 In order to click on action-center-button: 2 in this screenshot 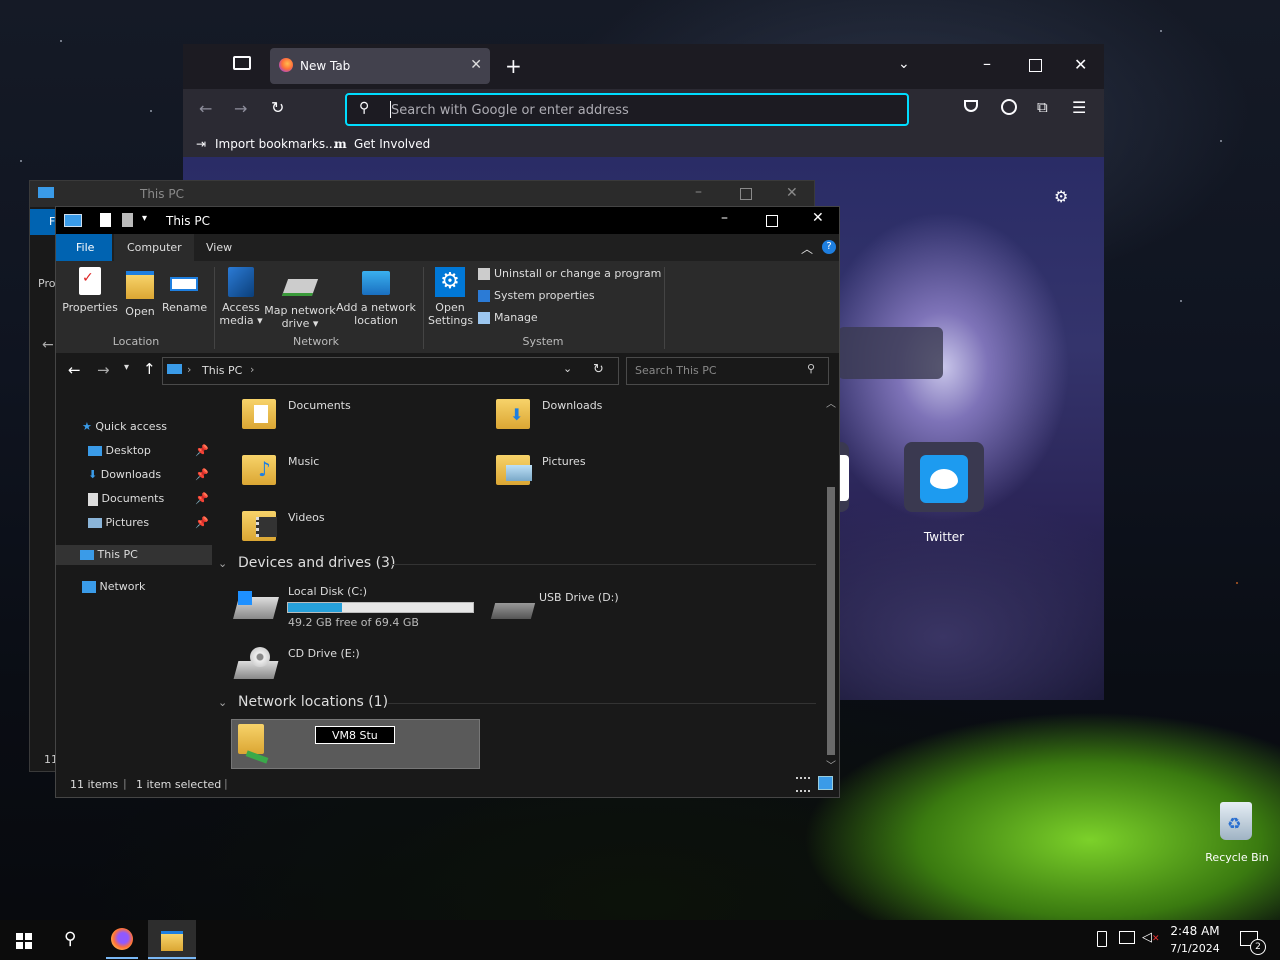, I will do `click(1254, 940)`.